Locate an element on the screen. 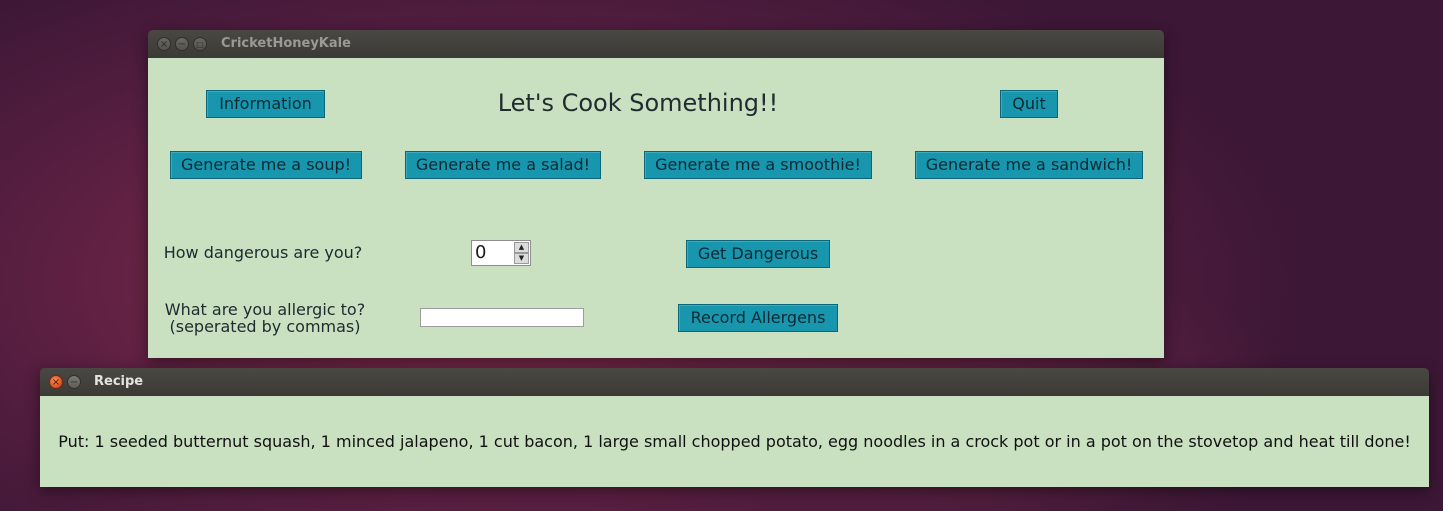 The image size is (1443, 511). quit-button: Quit is located at coordinates (1029, 104).